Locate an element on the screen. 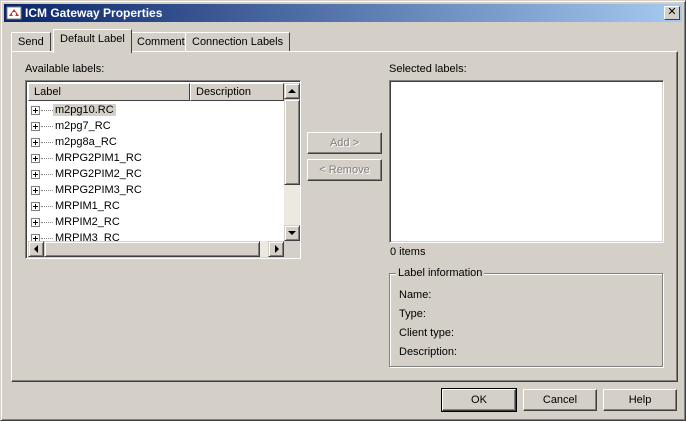 Image resolution: width=686 pixels, height=421 pixels. ok-button: OK is located at coordinates (479, 400).